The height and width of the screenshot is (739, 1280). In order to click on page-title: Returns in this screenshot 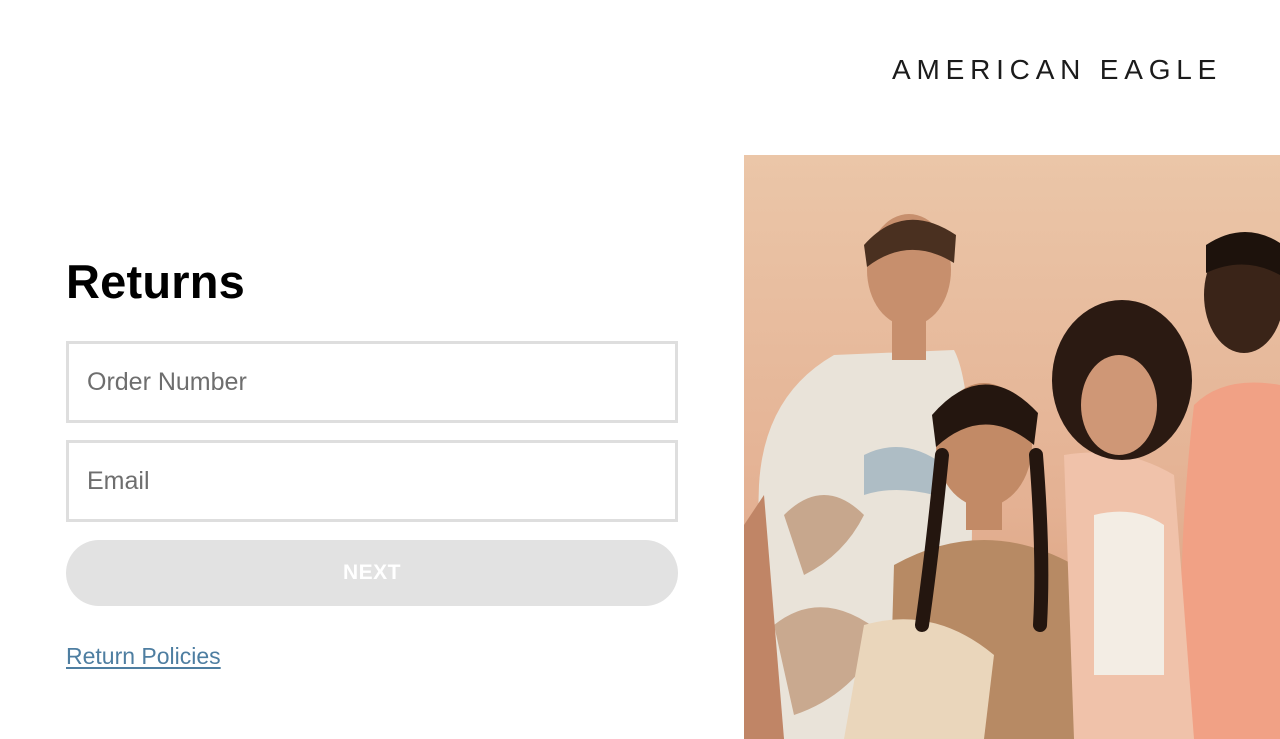, I will do `click(155, 281)`.